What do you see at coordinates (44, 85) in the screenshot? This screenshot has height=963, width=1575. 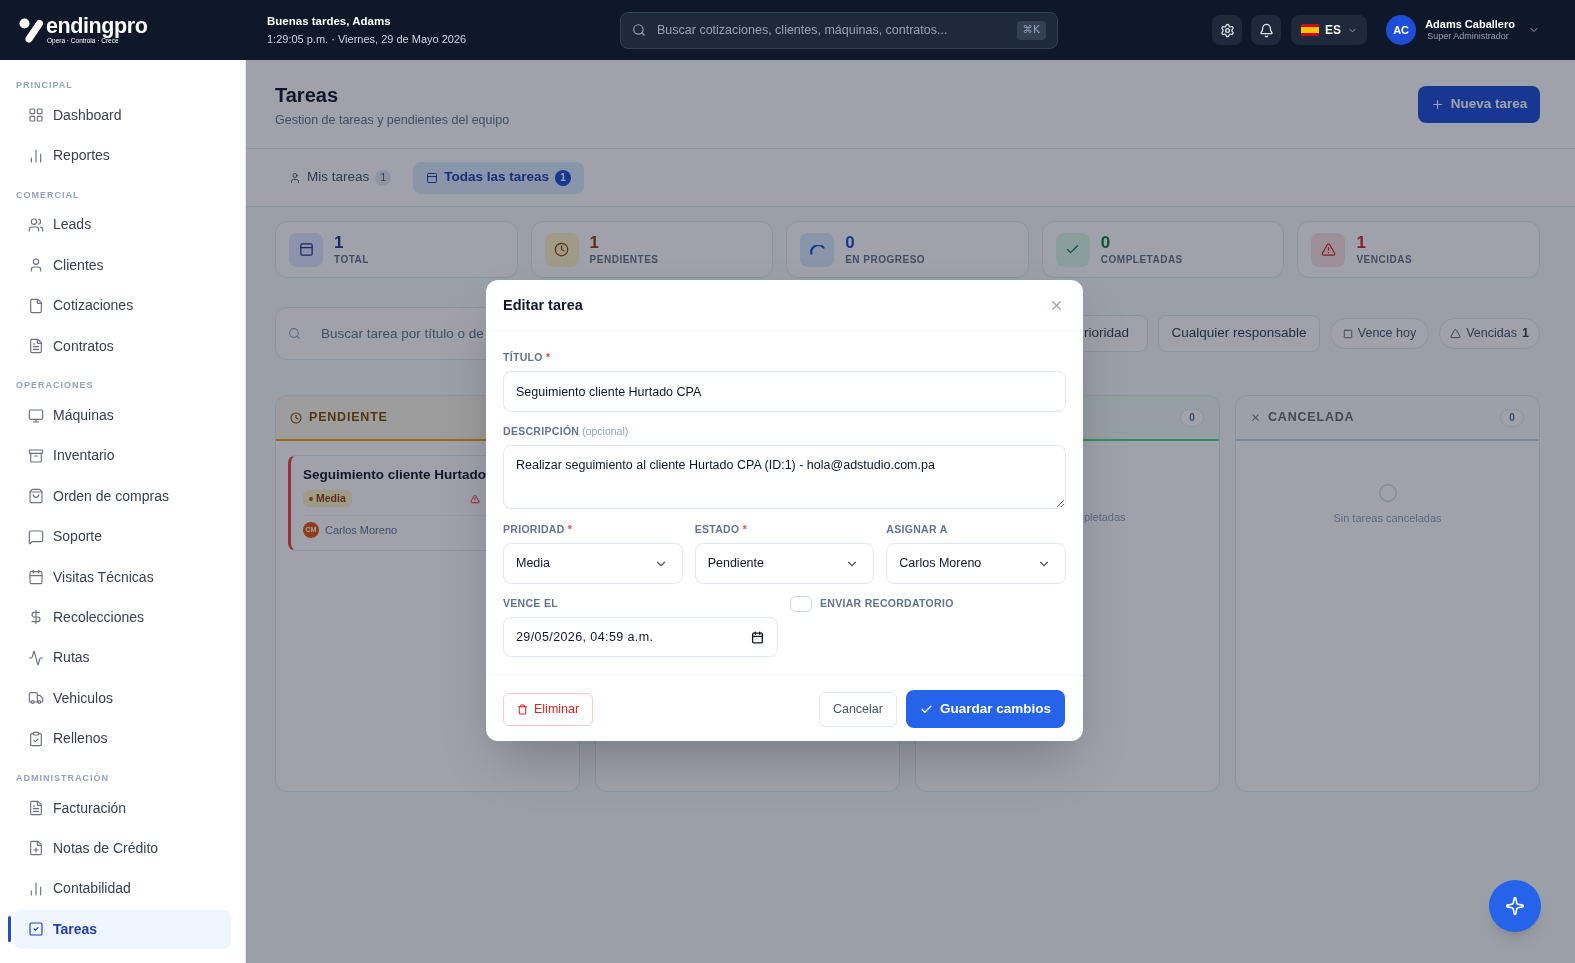 I see `sidebar-section-title: PRINCIPAL` at bounding box center [44, 85].